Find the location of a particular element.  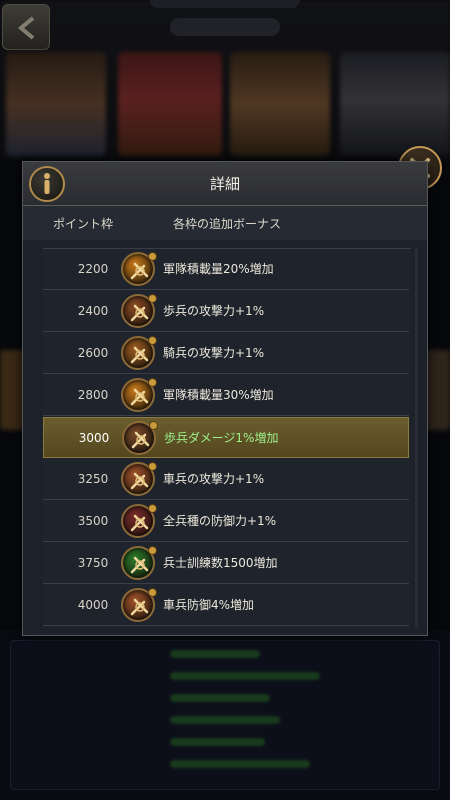

point-value: 3000 is located at coordinates (94, 438).